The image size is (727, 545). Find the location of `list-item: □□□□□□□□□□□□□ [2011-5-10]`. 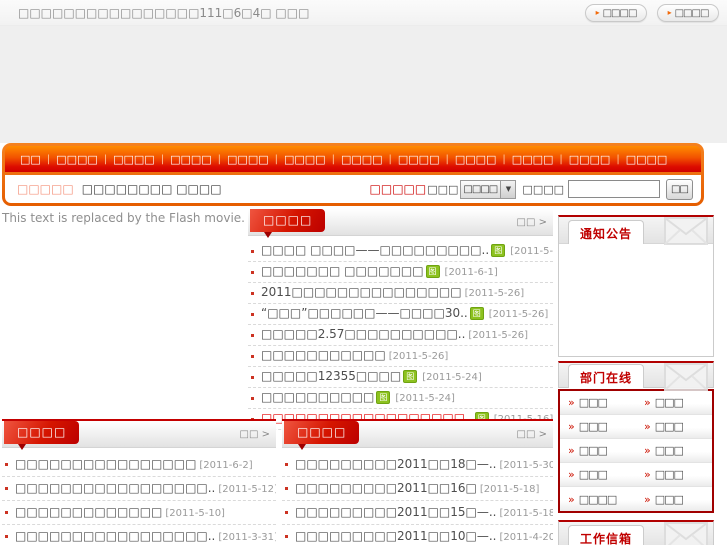

list-item: □□□□□□□□□□□□□ [2011-5-10] is located at coordinates (139, 513).